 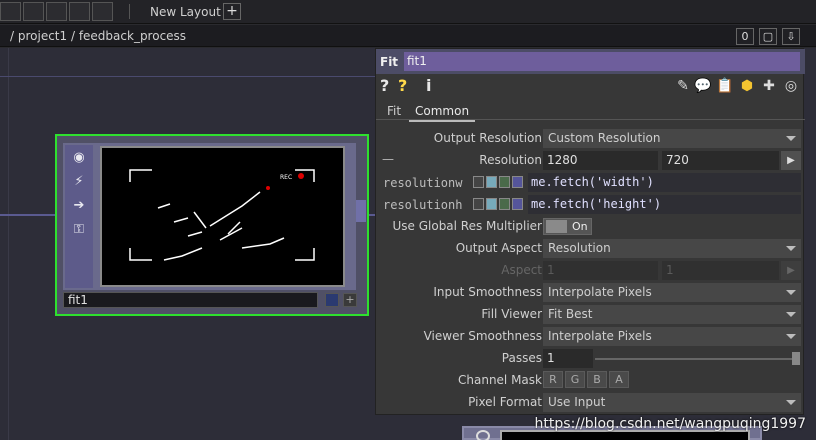 I want to click on aspect-a-field: 1, so click(x=600, y=270).